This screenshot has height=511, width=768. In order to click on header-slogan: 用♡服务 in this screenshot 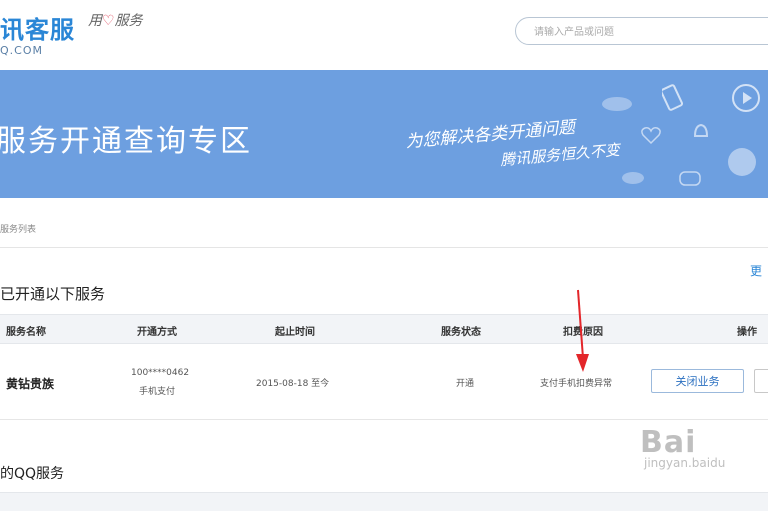, I will do `click(115, 20)`.